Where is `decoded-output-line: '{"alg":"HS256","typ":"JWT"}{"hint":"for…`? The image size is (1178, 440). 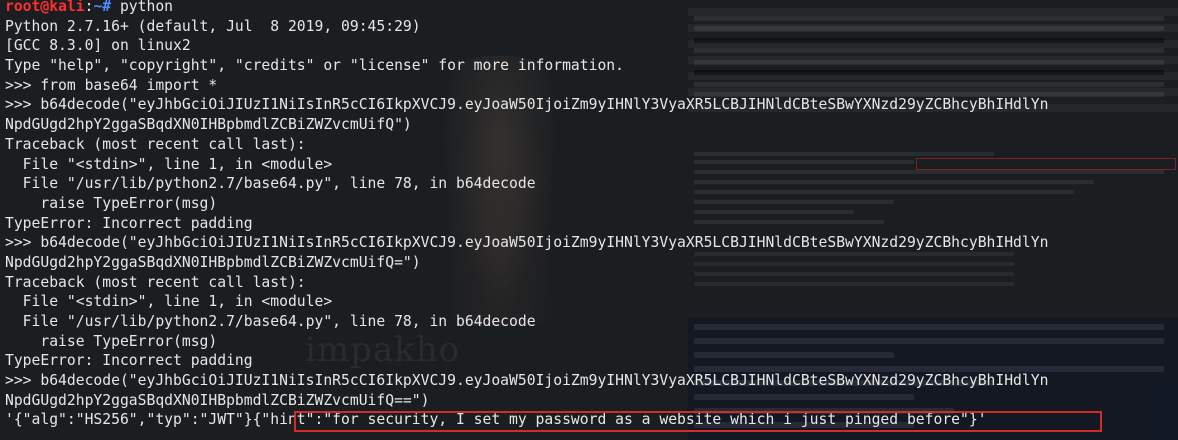
decoded-output-line: '{"alg":"HS256","typ":"JWT"}{"hint":"for… is located at coordinates (496, 420).